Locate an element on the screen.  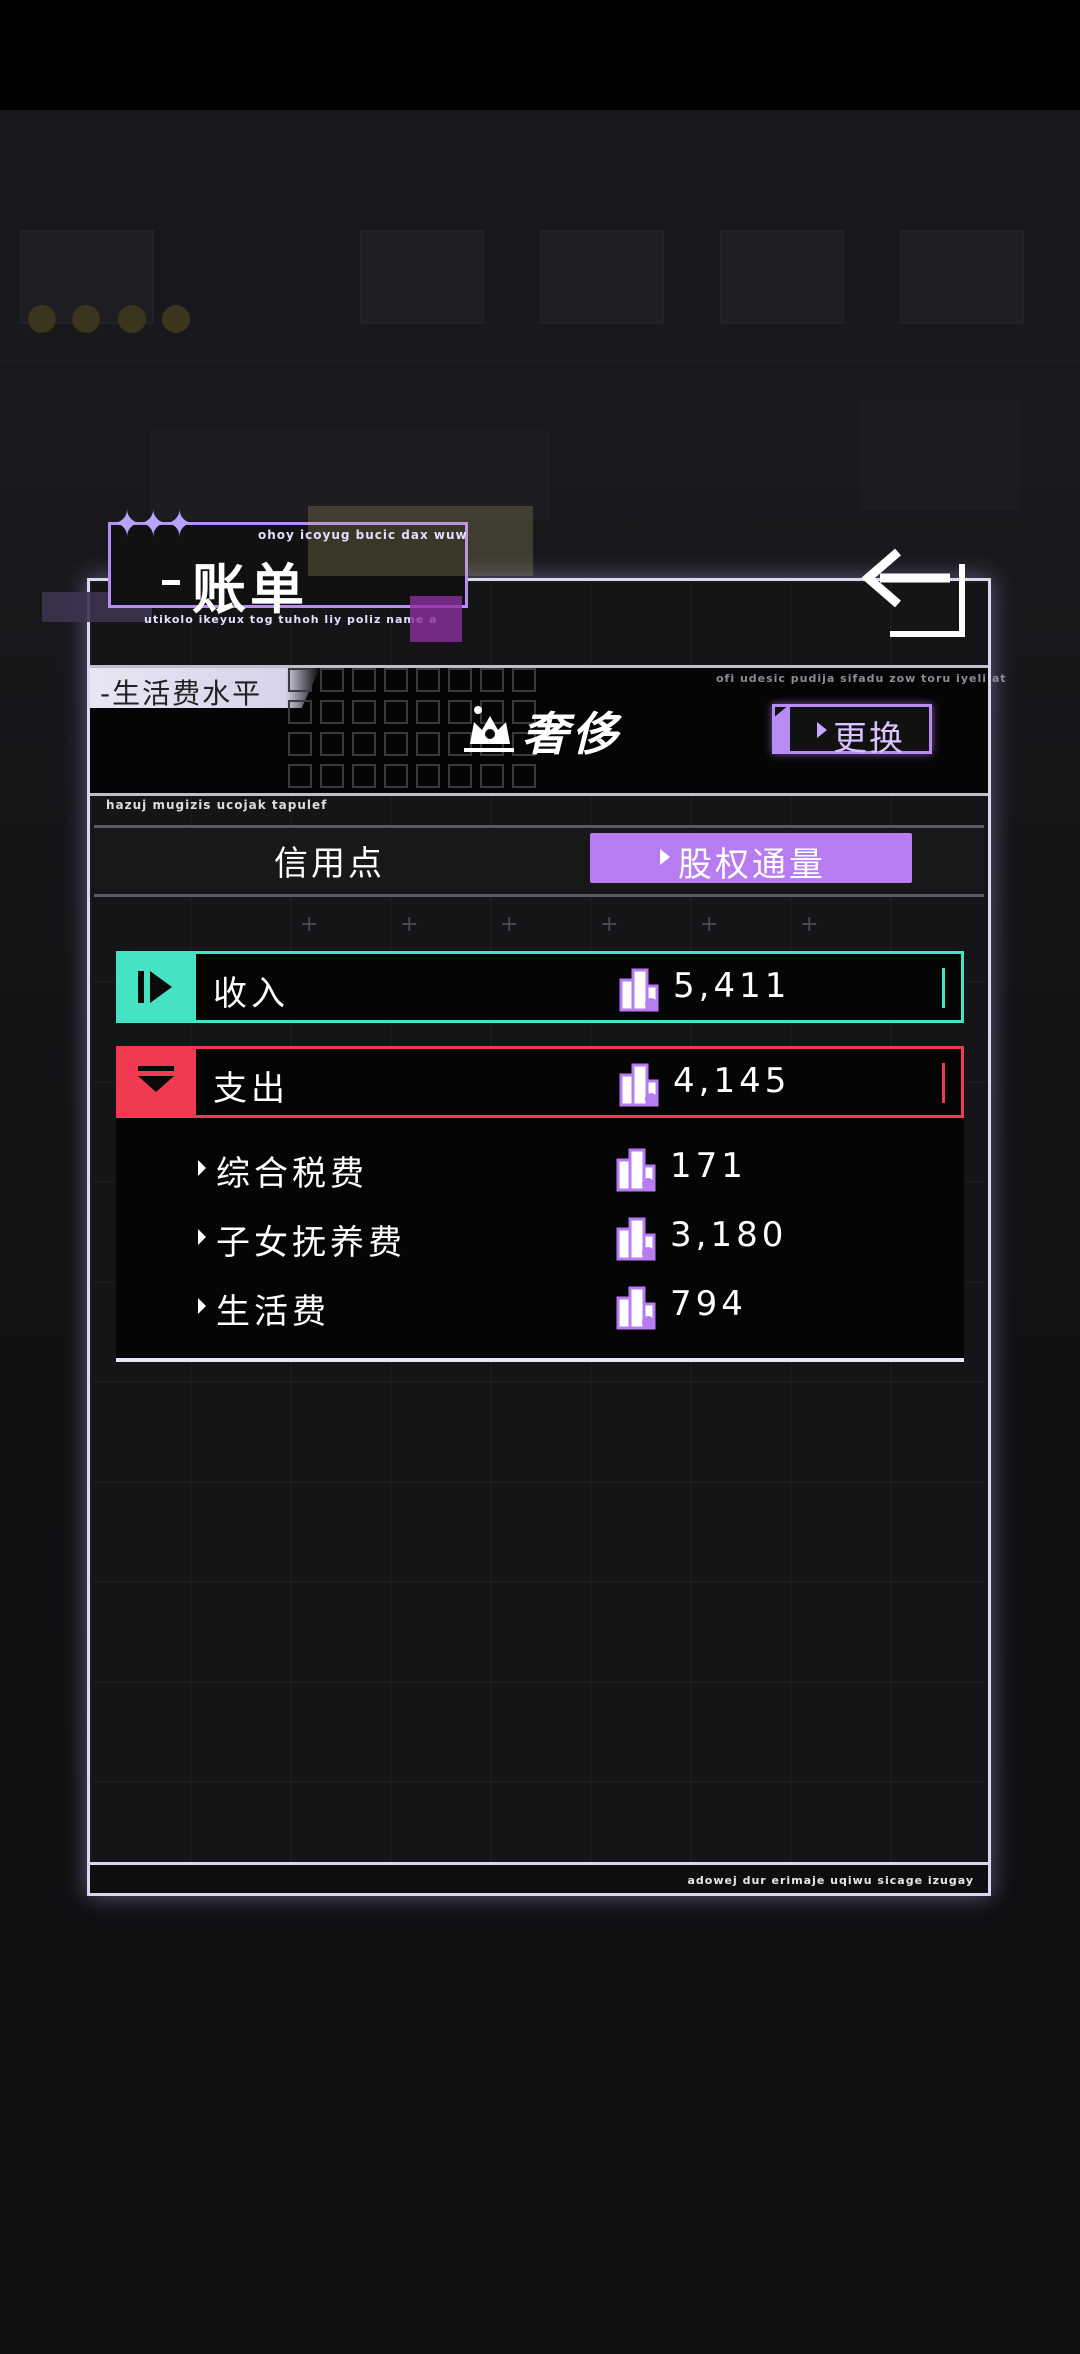
living-standard-tag: -生活费水平 is located at coordinates (205, 688).